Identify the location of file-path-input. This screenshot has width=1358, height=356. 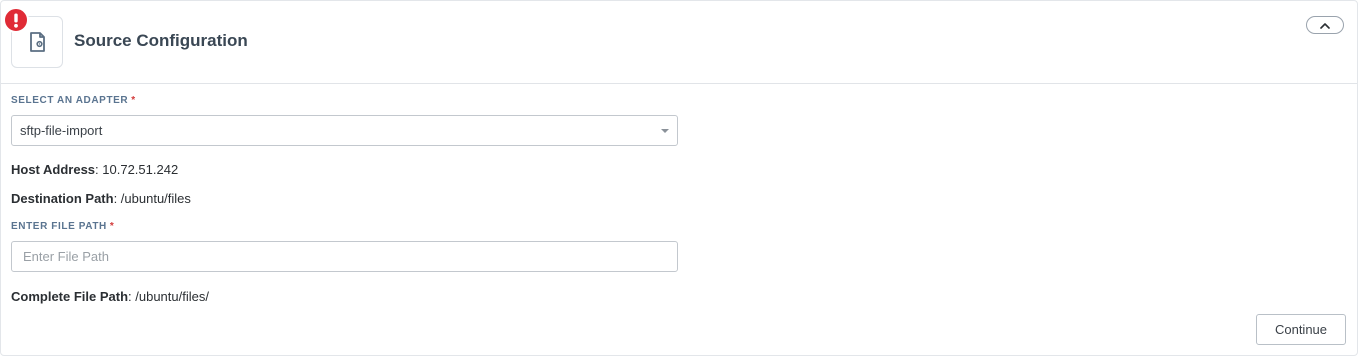
(344, 256).